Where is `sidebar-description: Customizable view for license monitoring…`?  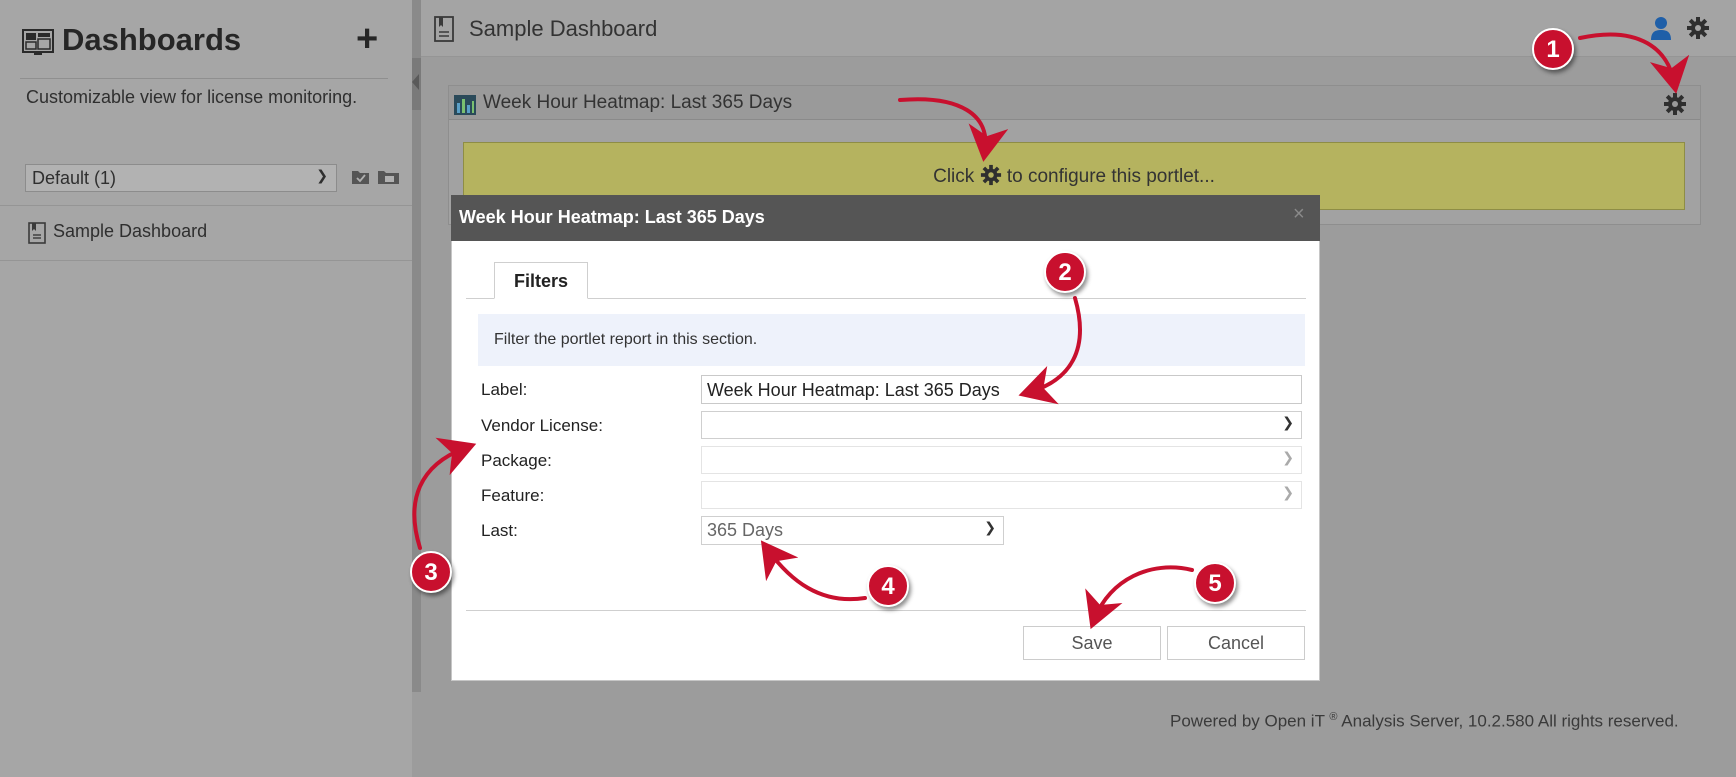
sidebar-description: Customizable view for license monitoring… is located at coordinates (192, 97).